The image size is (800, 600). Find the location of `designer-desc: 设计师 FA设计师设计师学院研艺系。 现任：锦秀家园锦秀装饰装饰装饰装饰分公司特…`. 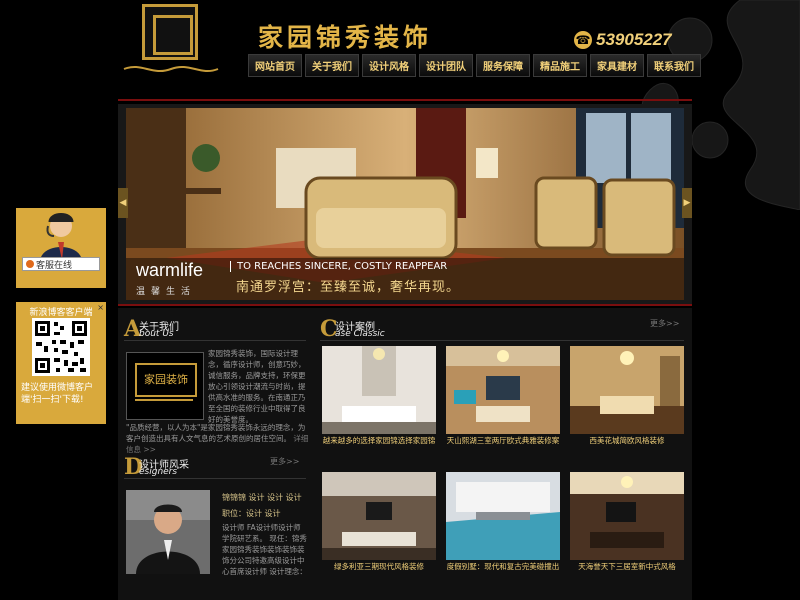

designer-desc: 设计师 FA设计师设计师学院研艺系。 现任：锦秀家园锦秀装饰装饰装饰装饰分公司特… is located at coordinates (264, 549).